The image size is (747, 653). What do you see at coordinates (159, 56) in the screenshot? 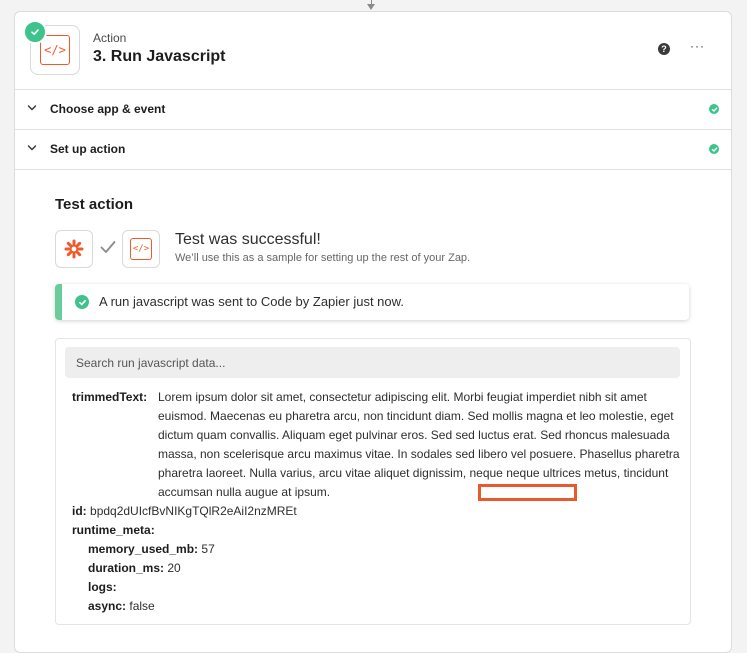
I see `step-title: 3. Run Javascript` at bounding box center [159, 56].